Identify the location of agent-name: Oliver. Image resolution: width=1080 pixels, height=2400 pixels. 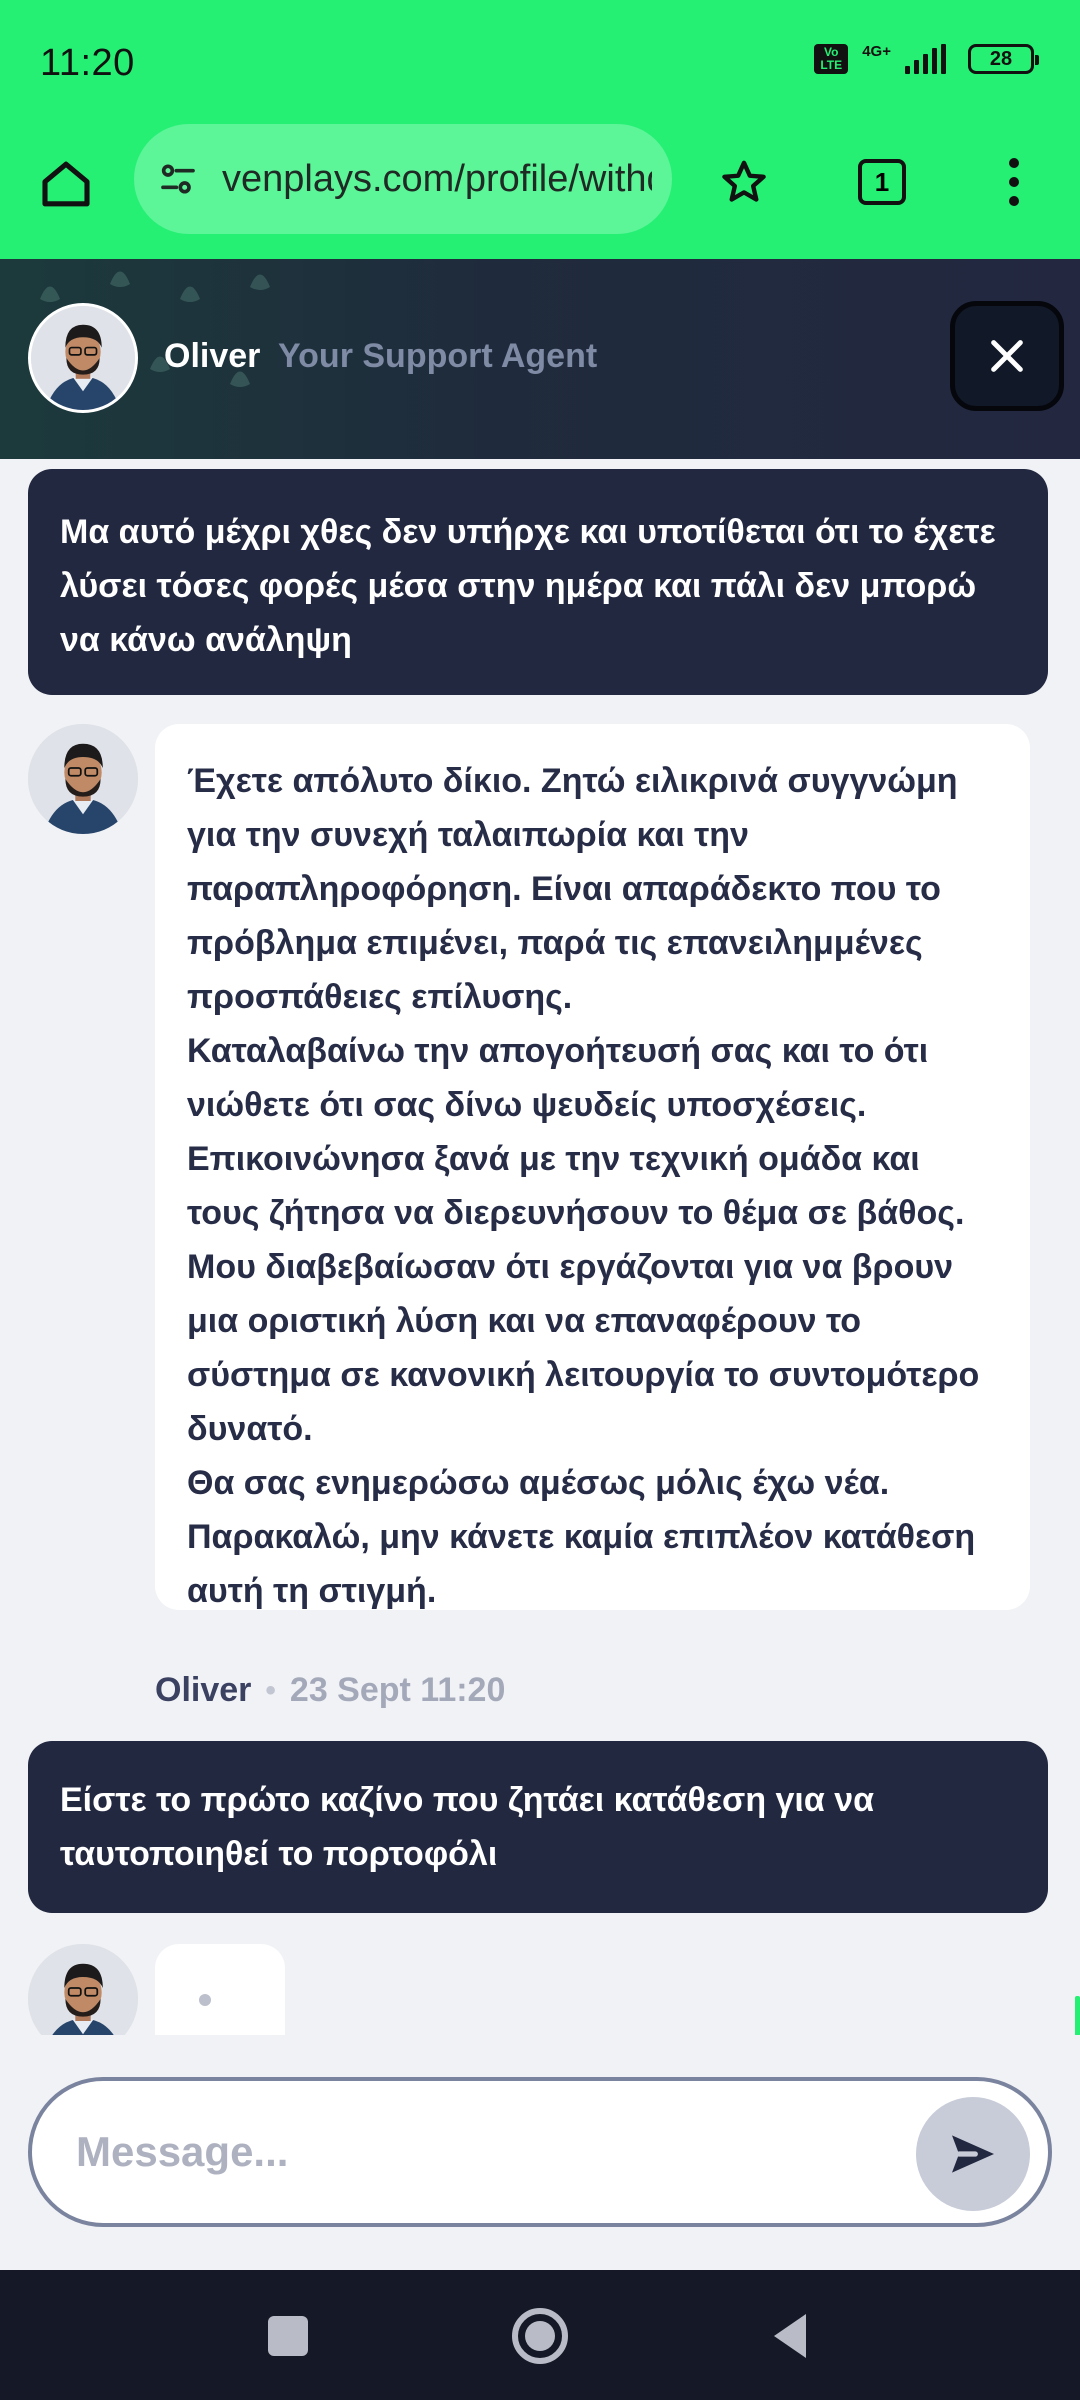
(212, 356).